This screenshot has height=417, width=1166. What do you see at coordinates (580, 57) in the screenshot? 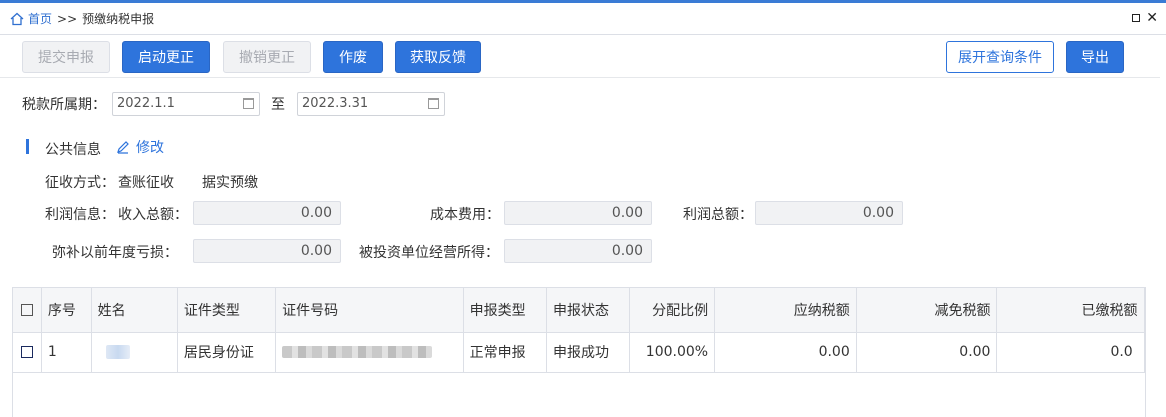
I see `toolbar: 提交申报 启动更正 撤销更正 作废 获取反馈 展开查询条件 导出` at bounding box center [580, 57].